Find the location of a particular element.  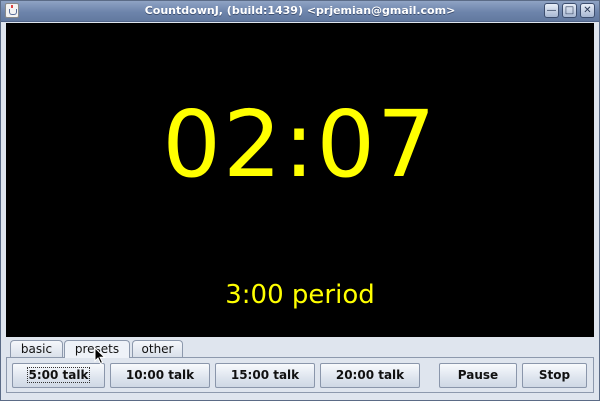

preset-20-minute-label: 20:00 talk is located at coordinates (370, 375).